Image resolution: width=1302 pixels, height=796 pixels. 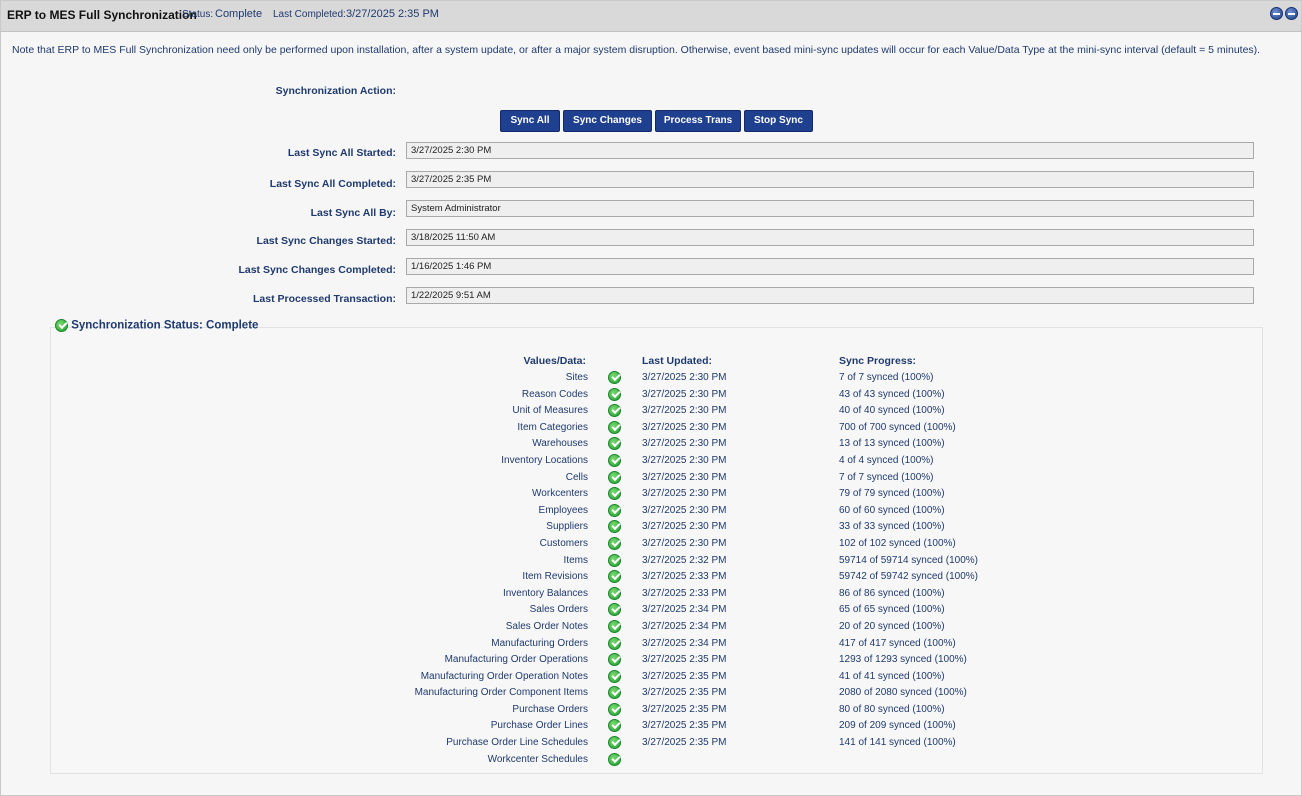 I want to click on sync-item-progress: 80 of 80 synced (100%), so click(x=892, y=709).